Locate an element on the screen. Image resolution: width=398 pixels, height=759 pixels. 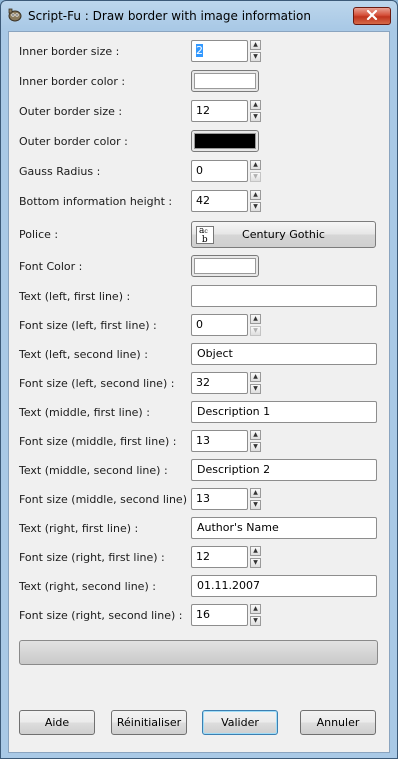
param-row: Bottom information height :42 ▲ ▼ is located at coordinates (140, 201).